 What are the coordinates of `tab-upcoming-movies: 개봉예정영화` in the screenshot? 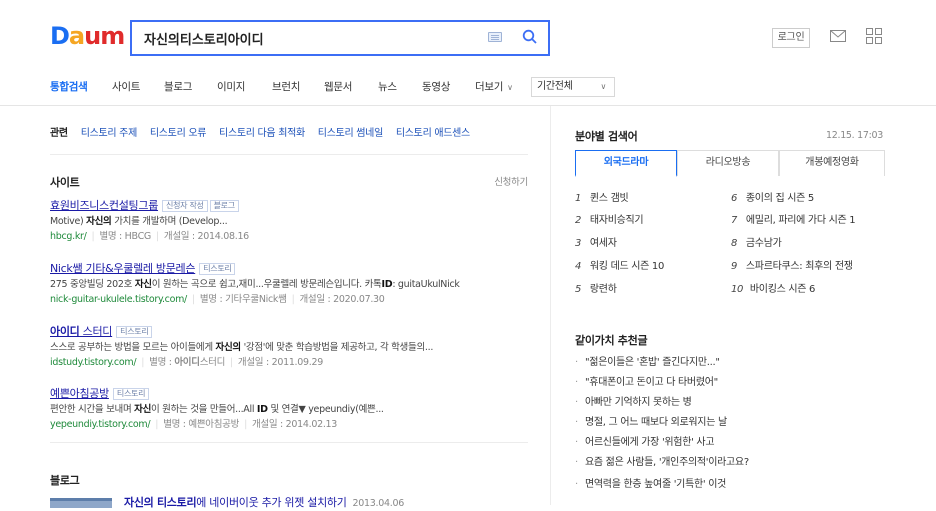 It's located at (832, 163).